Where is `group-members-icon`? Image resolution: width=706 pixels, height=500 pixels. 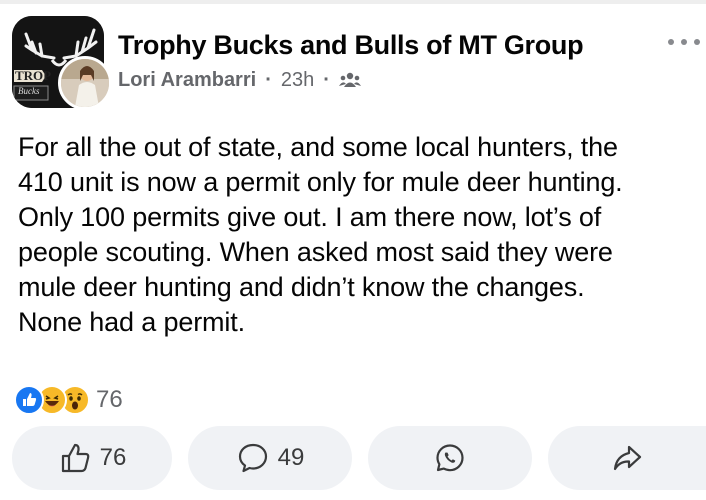 group-members-icon is located at coordinates (349, 80).